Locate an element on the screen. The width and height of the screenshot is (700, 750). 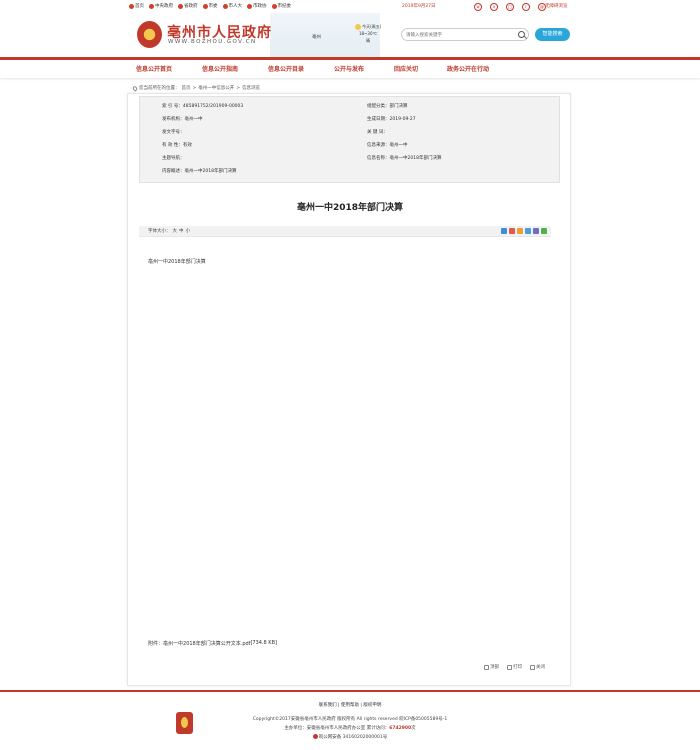
phone-icon: □ is located at coordinates (510, 7).